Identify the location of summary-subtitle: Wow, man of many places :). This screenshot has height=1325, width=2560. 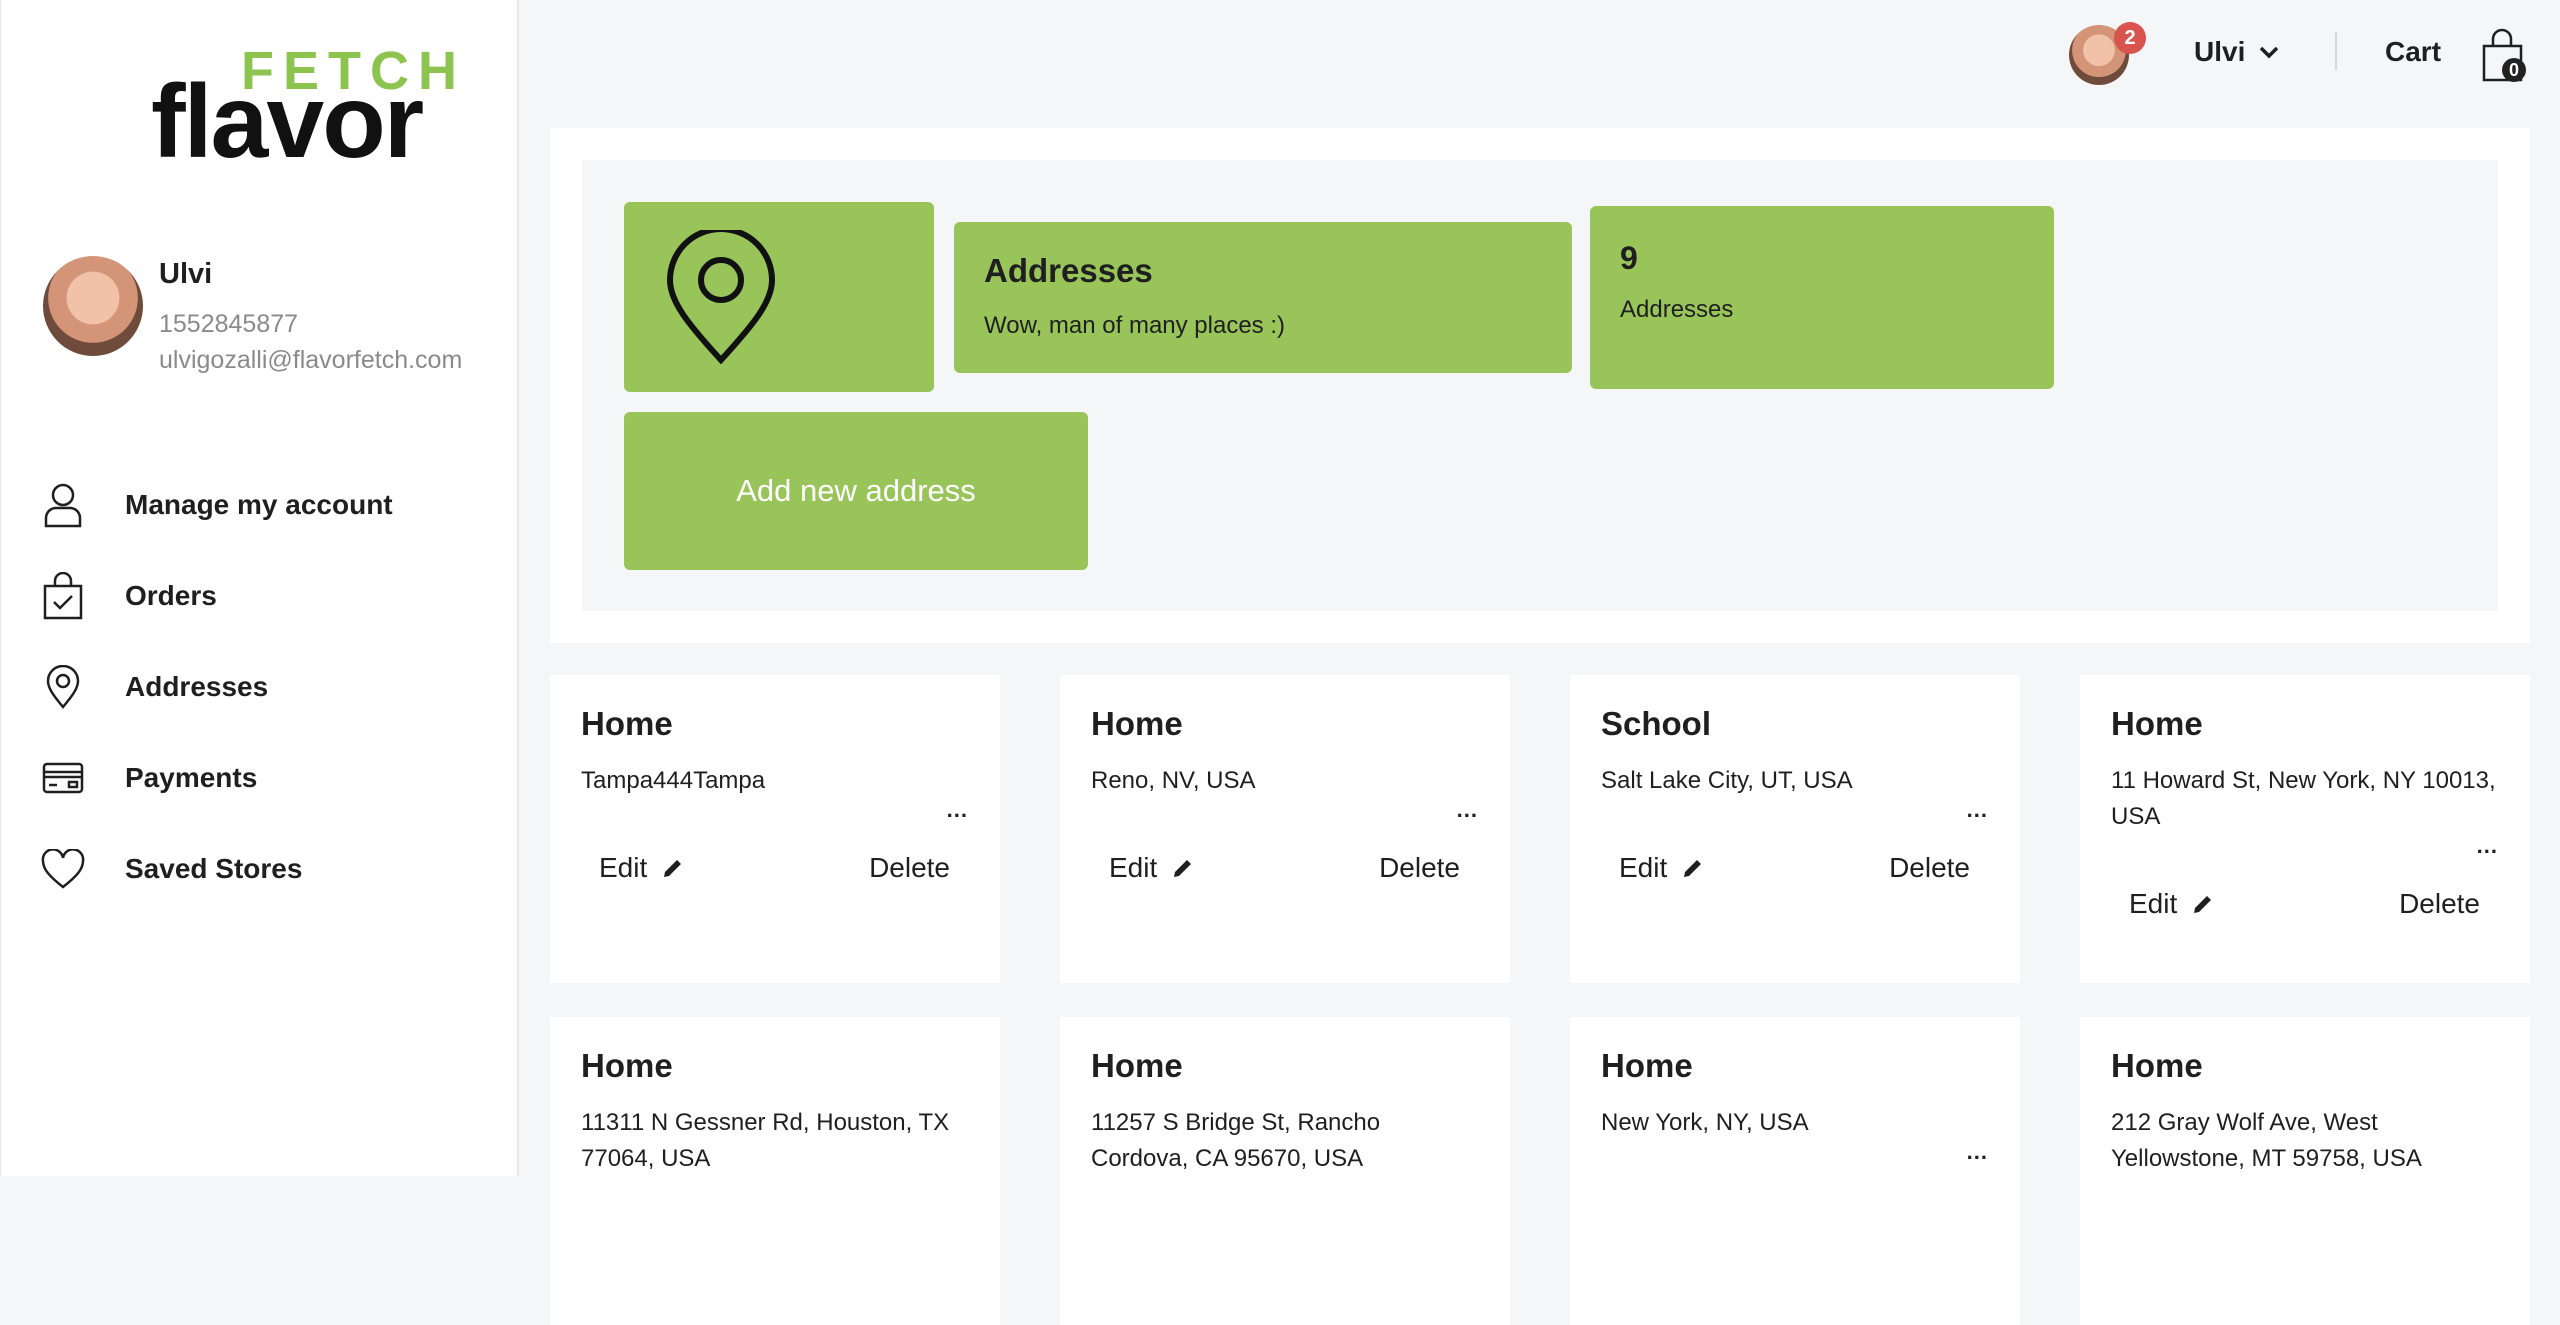
(1135, 325).